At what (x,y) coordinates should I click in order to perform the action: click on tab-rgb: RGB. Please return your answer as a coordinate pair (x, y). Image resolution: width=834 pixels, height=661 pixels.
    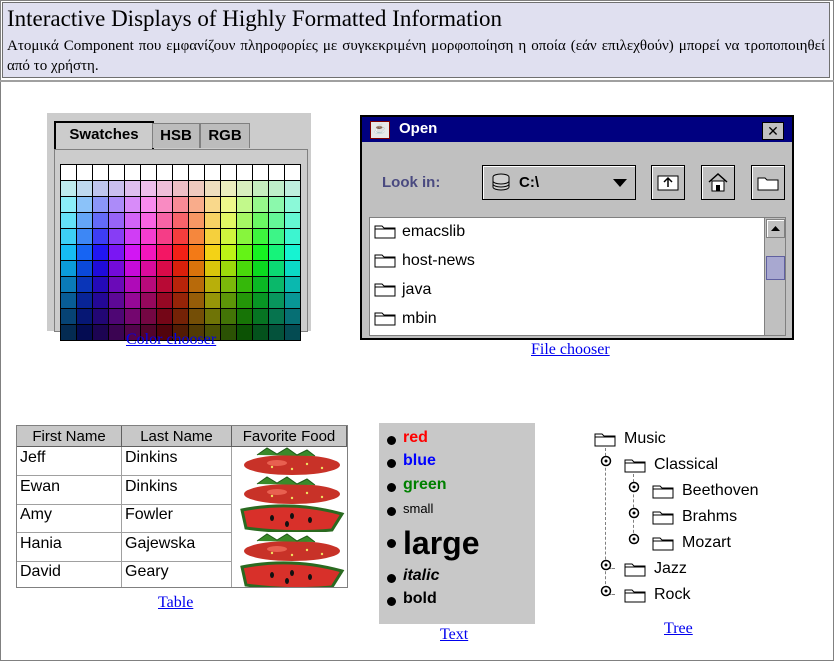
    Looking at the image, I should click on (225, 135).